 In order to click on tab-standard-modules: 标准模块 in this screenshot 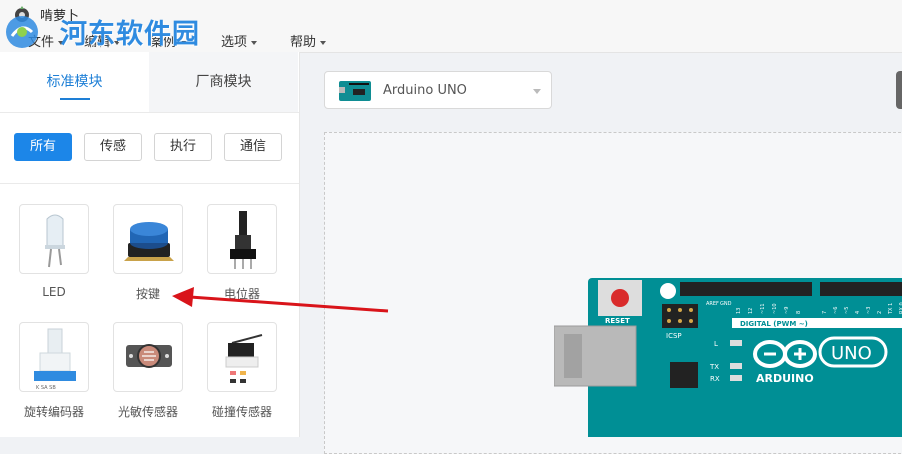, I will do `click(74, 82)`.